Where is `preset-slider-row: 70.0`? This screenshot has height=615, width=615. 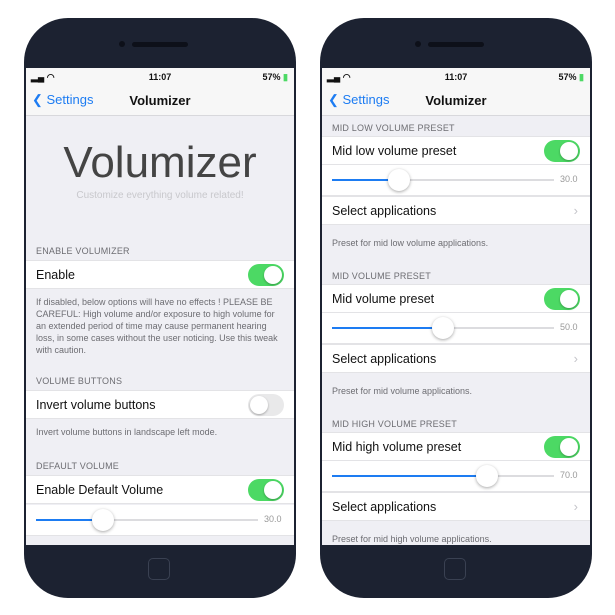 preset-slider-row: 70.0 is located at coordinates (456, 476).